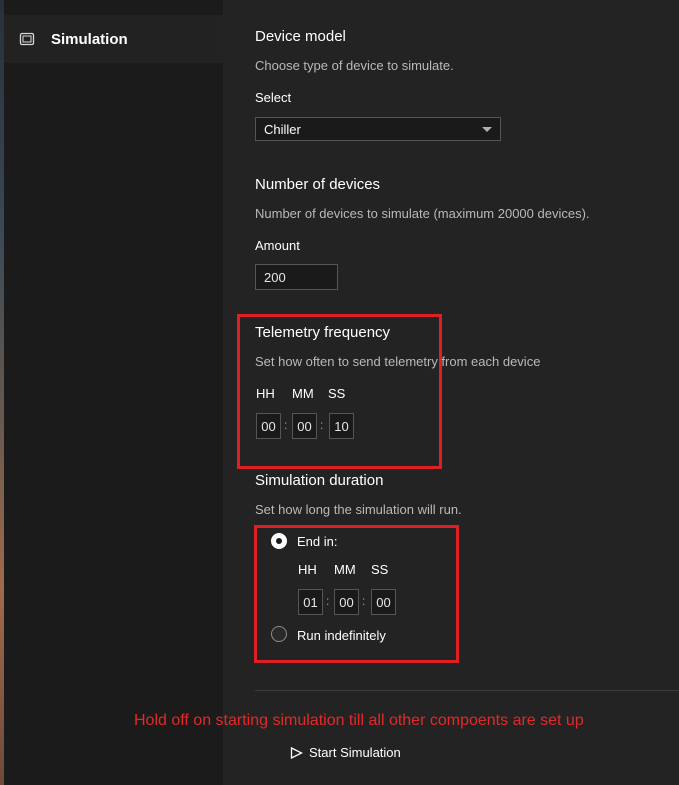 The height and width of the screenshot is (785, 679). I want to click on duration-seconds-input: 00, so click(383, 602).